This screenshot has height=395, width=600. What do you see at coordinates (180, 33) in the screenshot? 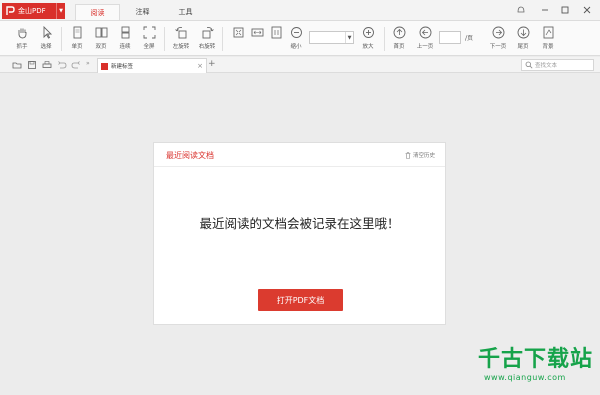
I see `rotate-left-icon` at bounding box center [180, 33].